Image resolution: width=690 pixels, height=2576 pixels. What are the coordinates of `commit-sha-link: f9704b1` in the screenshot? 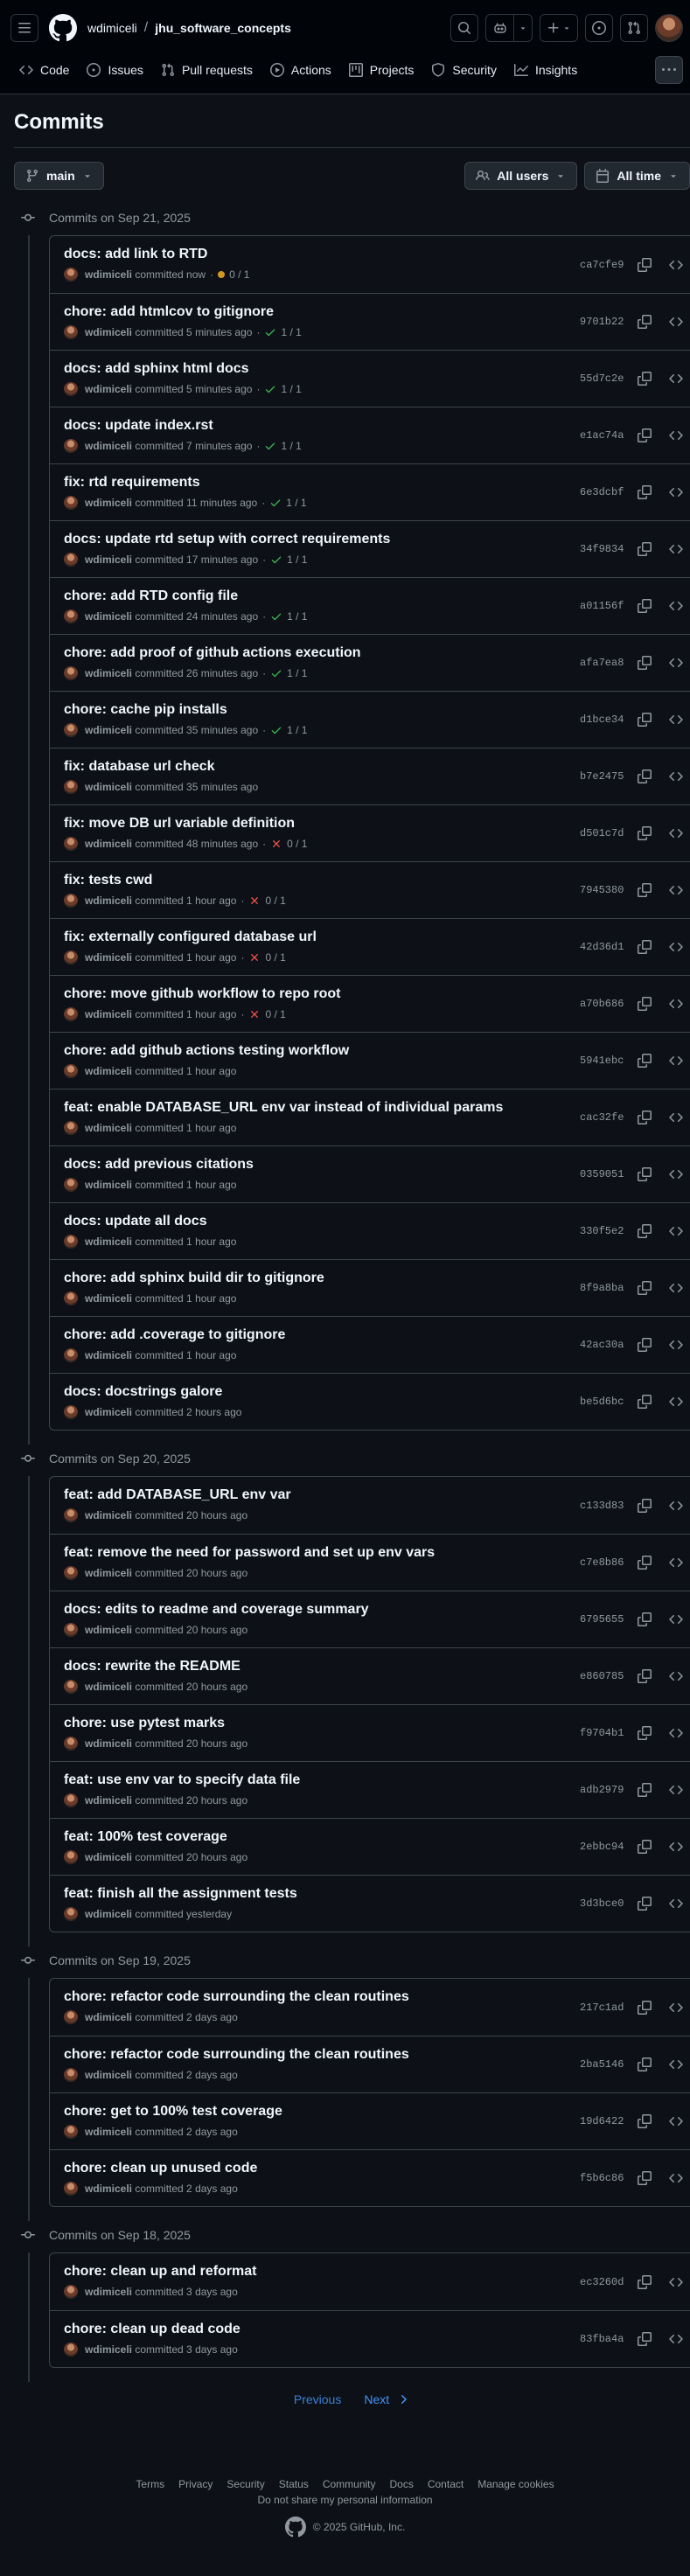 It's located at (604, 1733).